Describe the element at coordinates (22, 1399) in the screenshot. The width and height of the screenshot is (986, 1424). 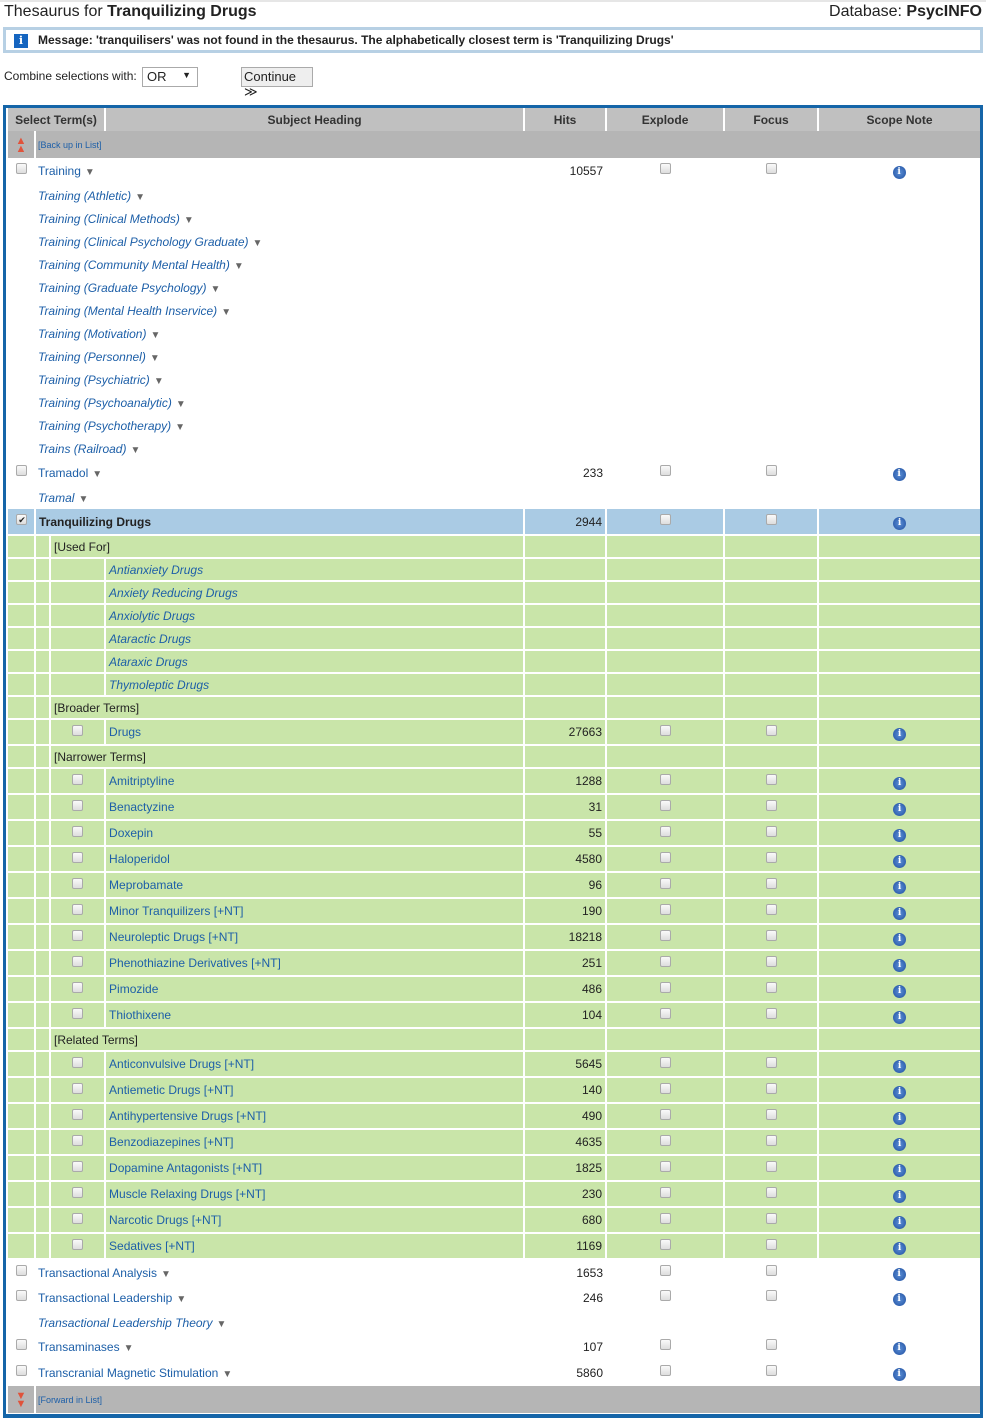
I see `forward-icon: ▼ ▼` at that location.